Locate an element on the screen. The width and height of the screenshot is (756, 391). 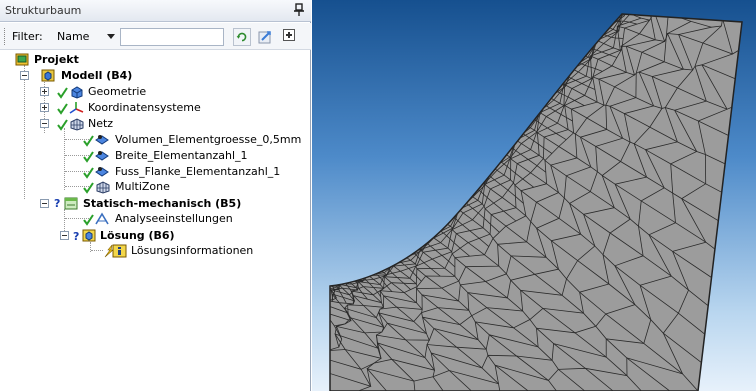
tree-label: Koordinatensysteme is located at coordinates (144, 107).